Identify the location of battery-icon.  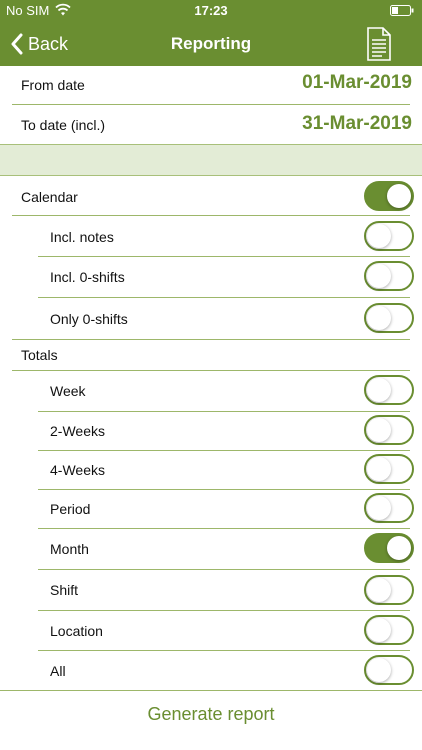
(402, 10).